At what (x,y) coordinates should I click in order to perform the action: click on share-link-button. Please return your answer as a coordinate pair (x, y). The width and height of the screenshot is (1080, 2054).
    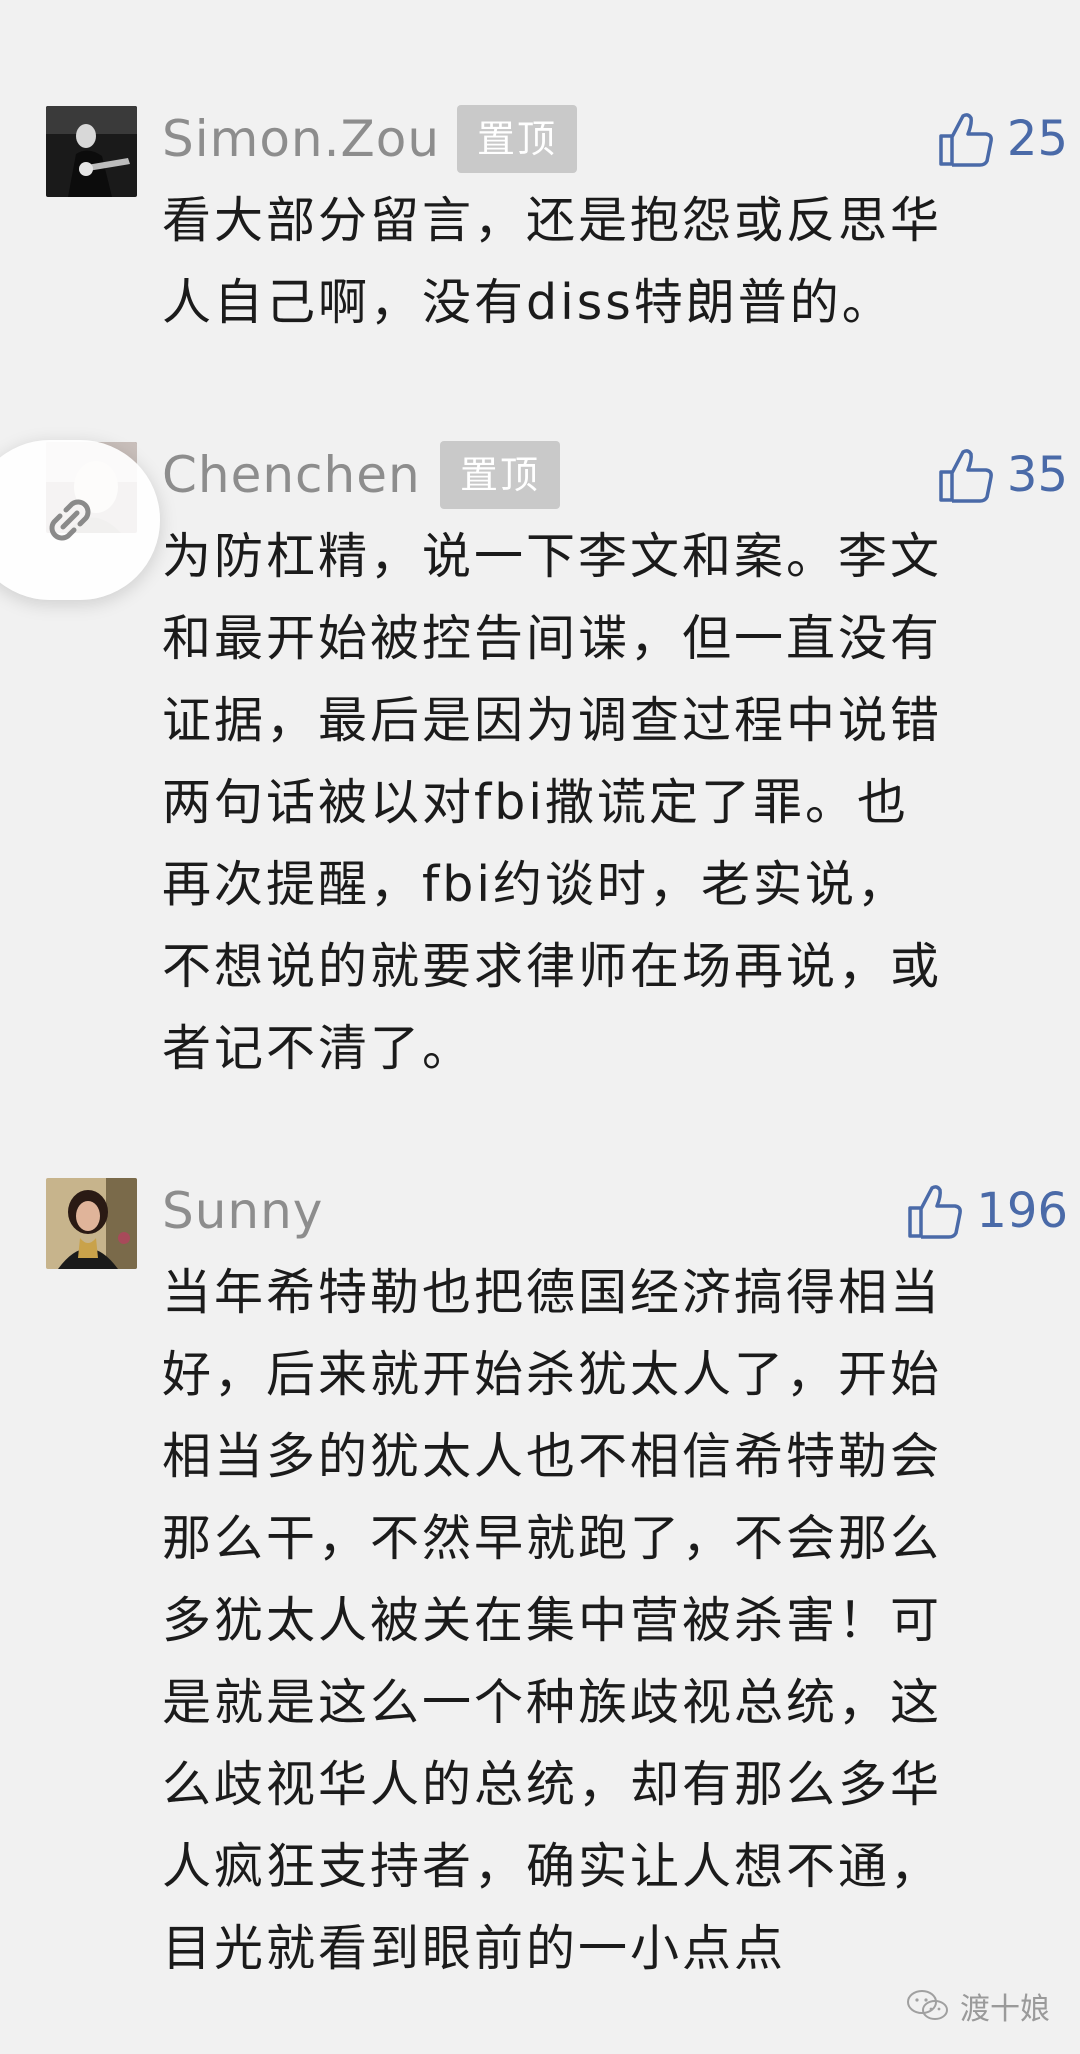
    Looking at the image, I should click on (80, 520).